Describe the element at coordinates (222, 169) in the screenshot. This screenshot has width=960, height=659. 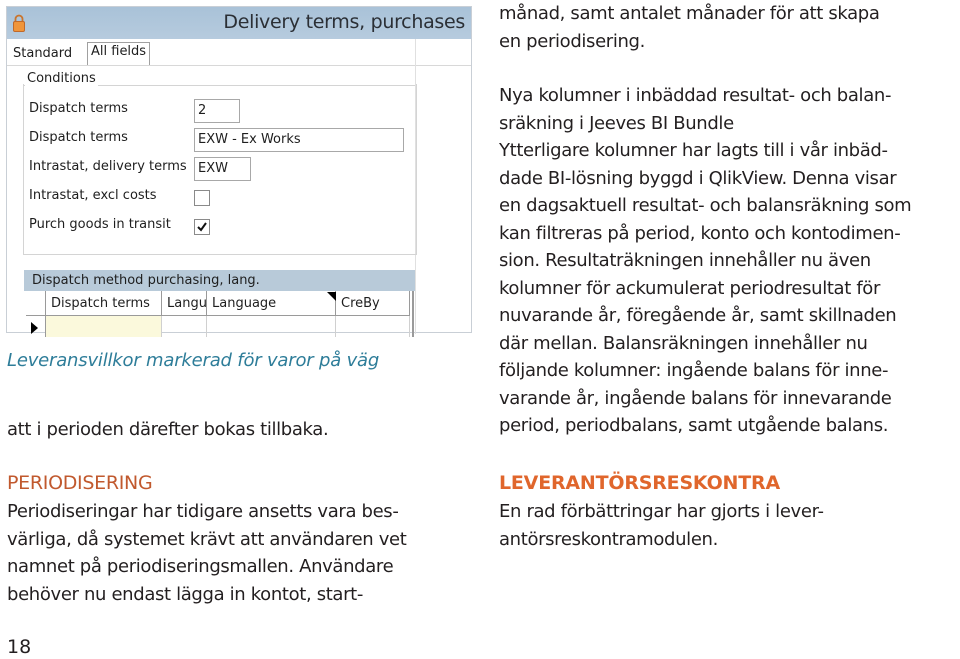
I see `intrastat-delivery-terms-input: EXW` at that location.